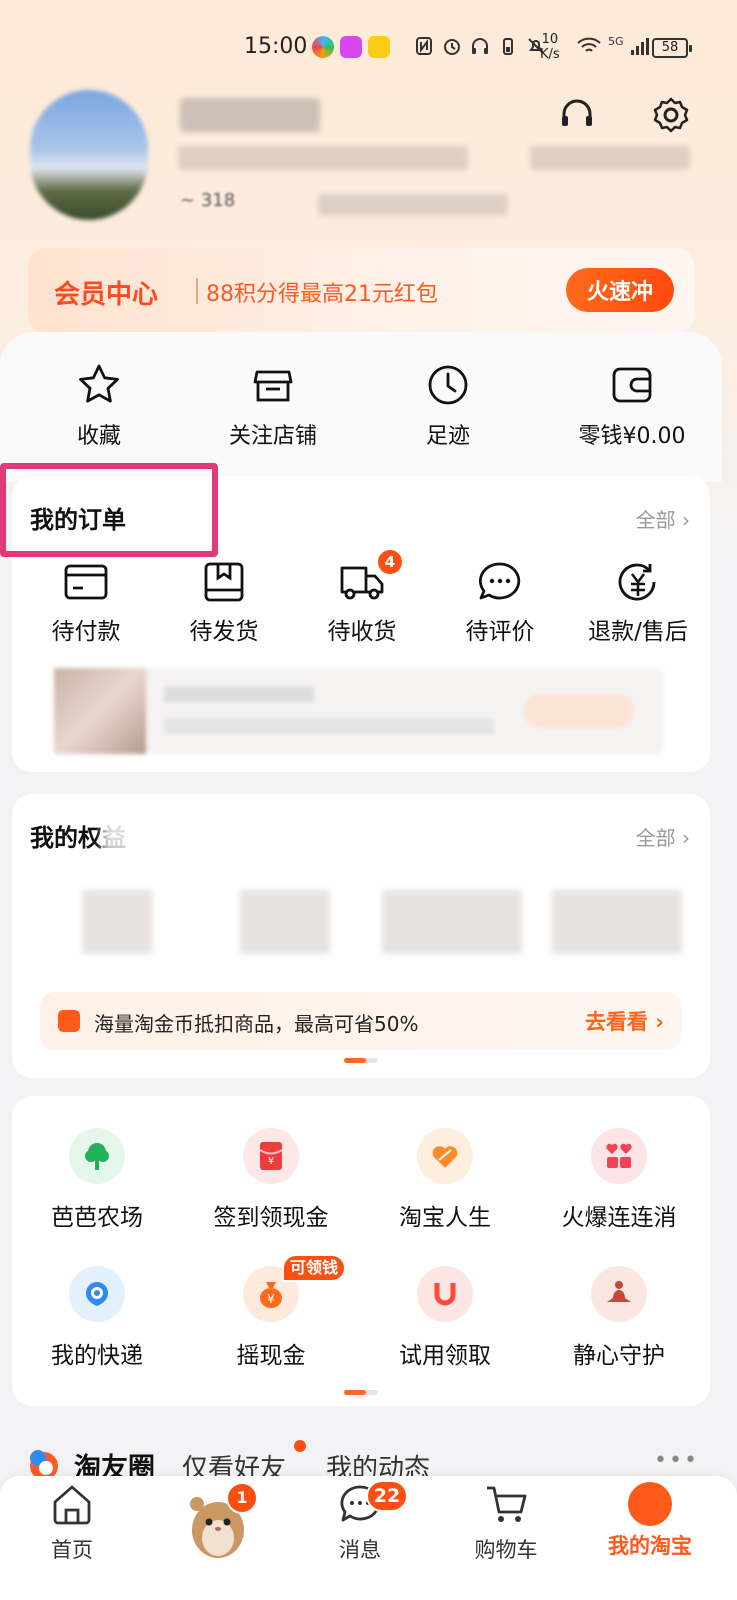  I want to click on quick-item-followed-stores: 关注店铺, so click(273, 406).